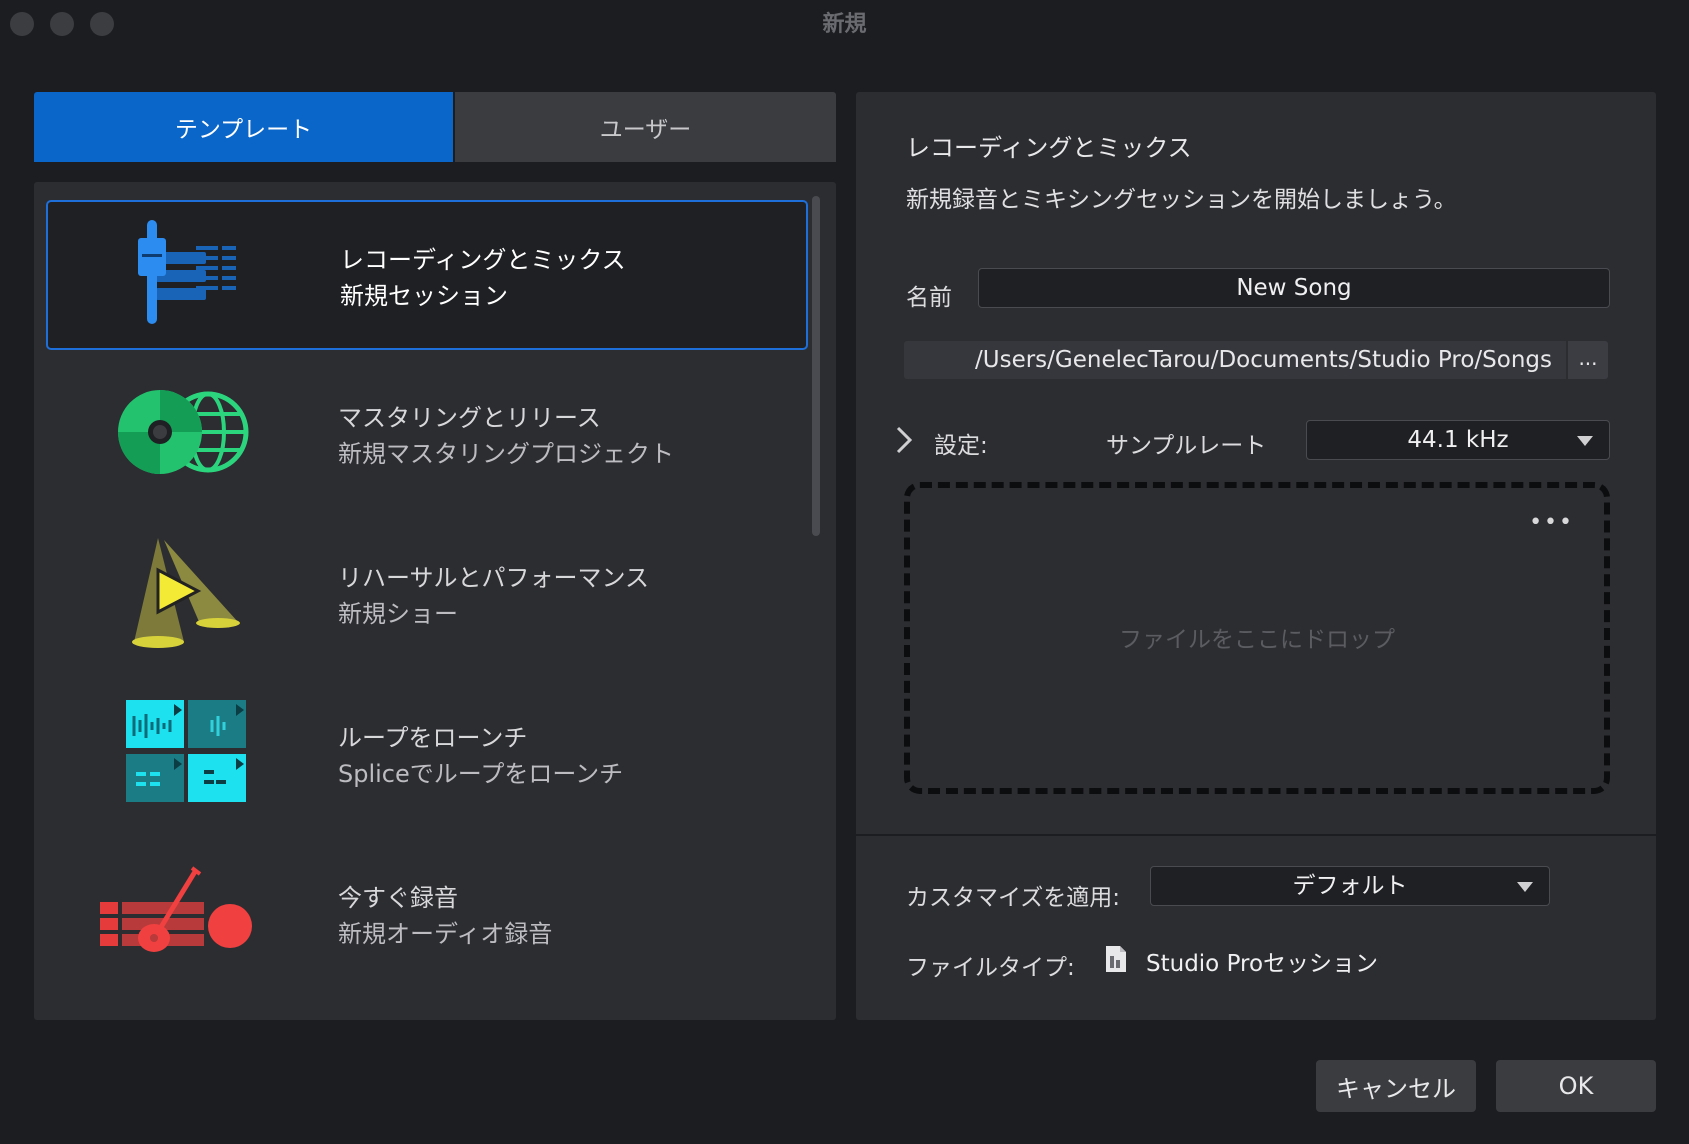 The height and width of the screenshot is (1144, 1689). I want to click on template-title: 今すぐ録音, so click(398, 898).